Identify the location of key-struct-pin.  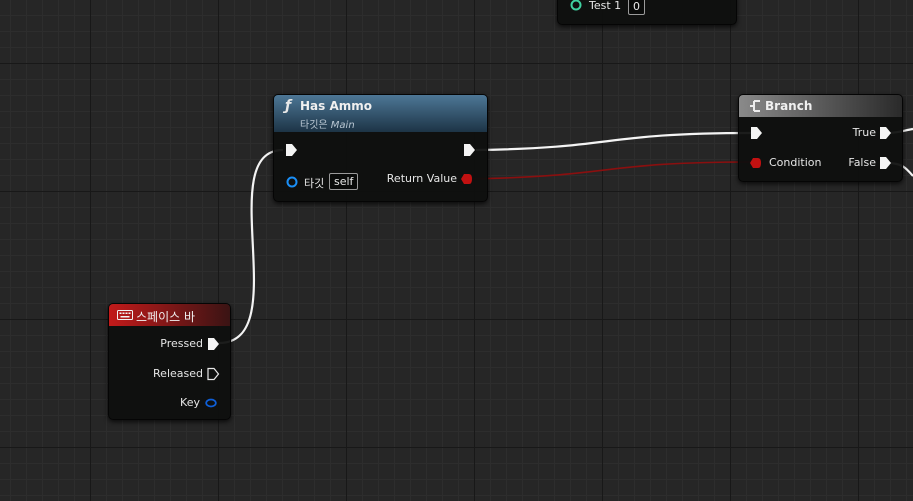
(211, 403).